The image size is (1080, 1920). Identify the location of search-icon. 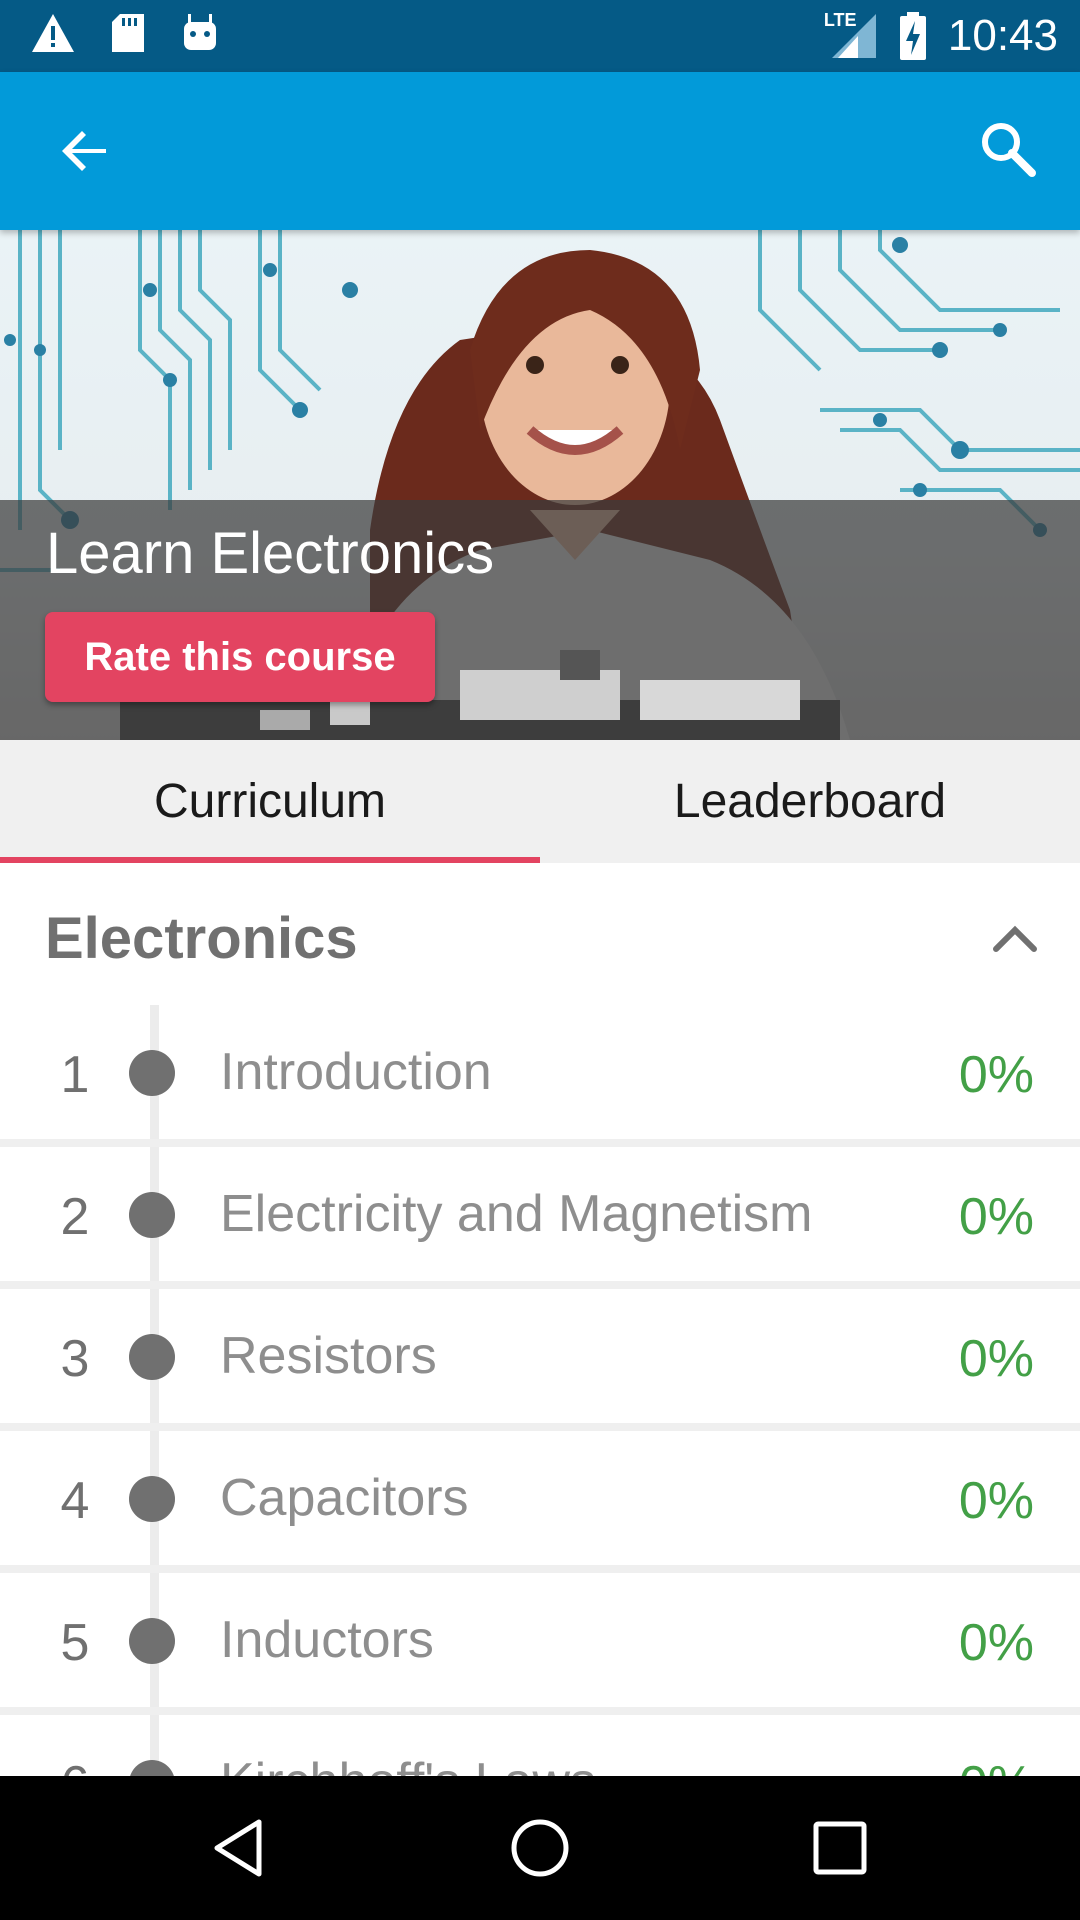
(1008, 149).